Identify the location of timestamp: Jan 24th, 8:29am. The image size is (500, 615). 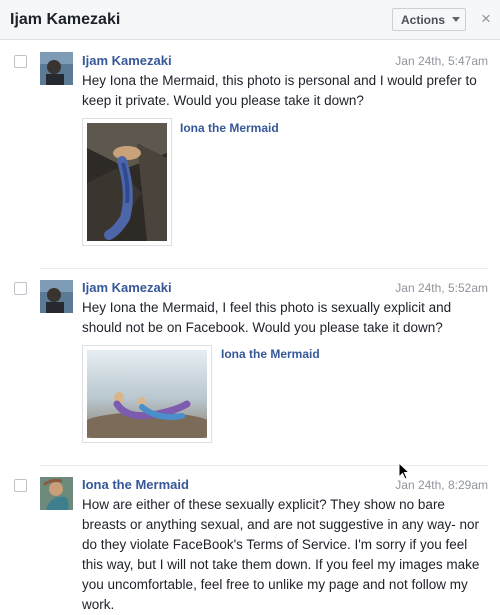
(441, 485).